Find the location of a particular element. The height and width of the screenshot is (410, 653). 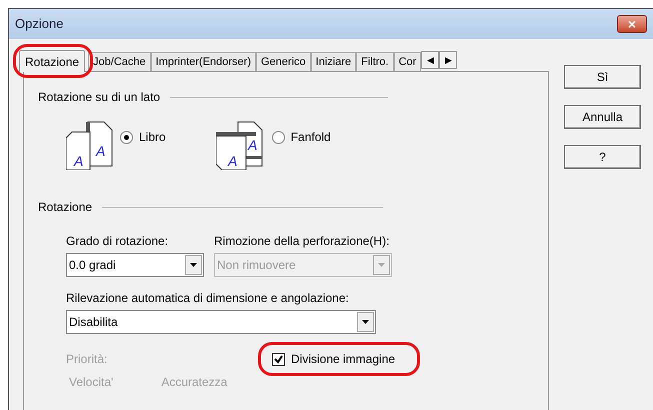

tab: Job/Cache is located at coordinates (119, 61).